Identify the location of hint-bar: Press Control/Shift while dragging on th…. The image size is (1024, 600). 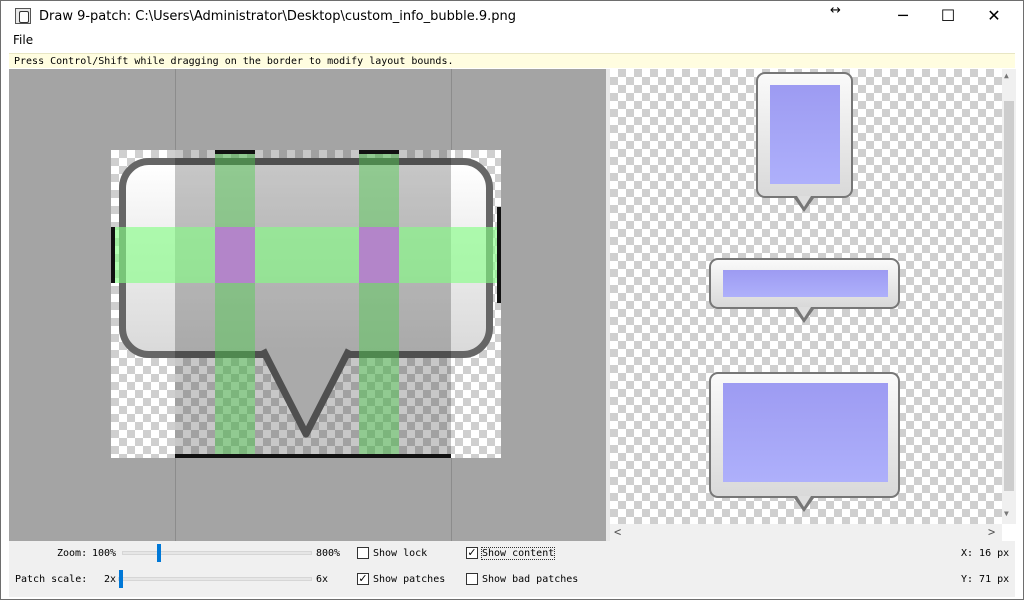
(512, 60).